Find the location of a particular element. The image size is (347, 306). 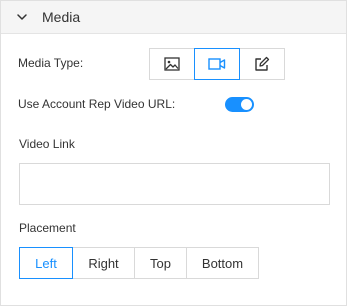

placement-bottom-button: Bottom is located at coordinates (222, 263).